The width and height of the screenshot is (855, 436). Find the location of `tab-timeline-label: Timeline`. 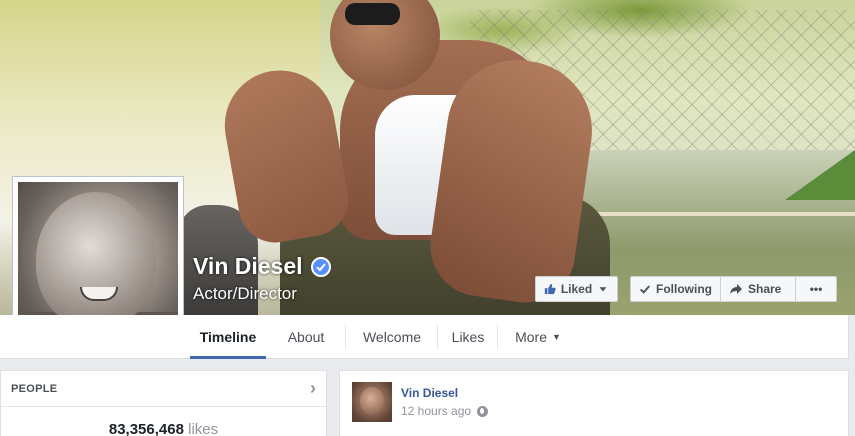

tab-timeline-label: Timeline is located at coordinates (228, 337).